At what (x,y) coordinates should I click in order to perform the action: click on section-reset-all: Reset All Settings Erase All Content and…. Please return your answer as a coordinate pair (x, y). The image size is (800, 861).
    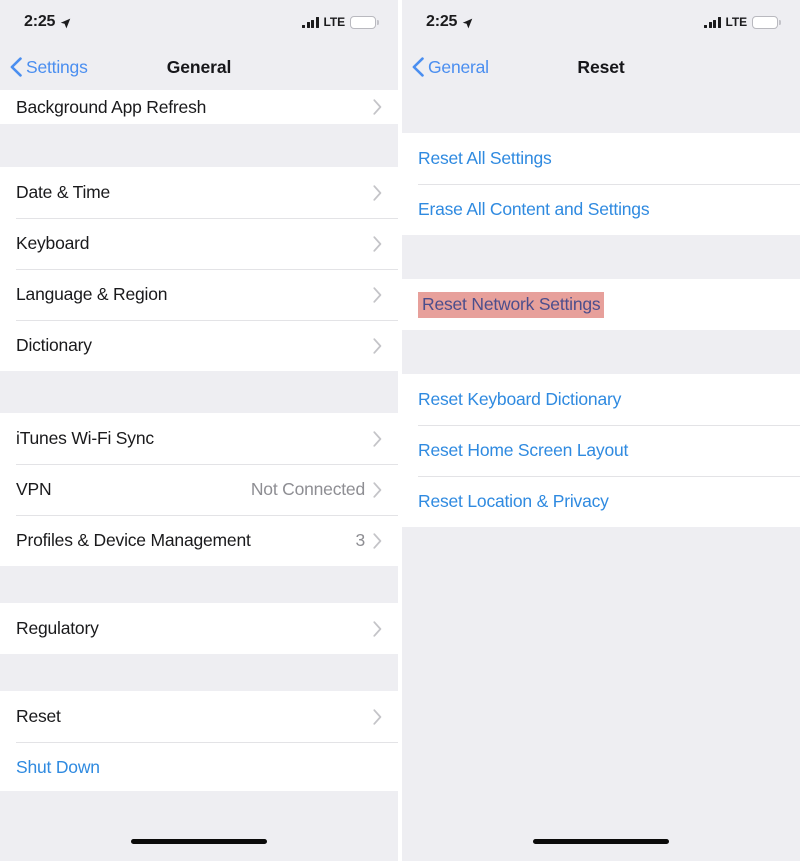
    Looking at the image, I should click on (601, 184).